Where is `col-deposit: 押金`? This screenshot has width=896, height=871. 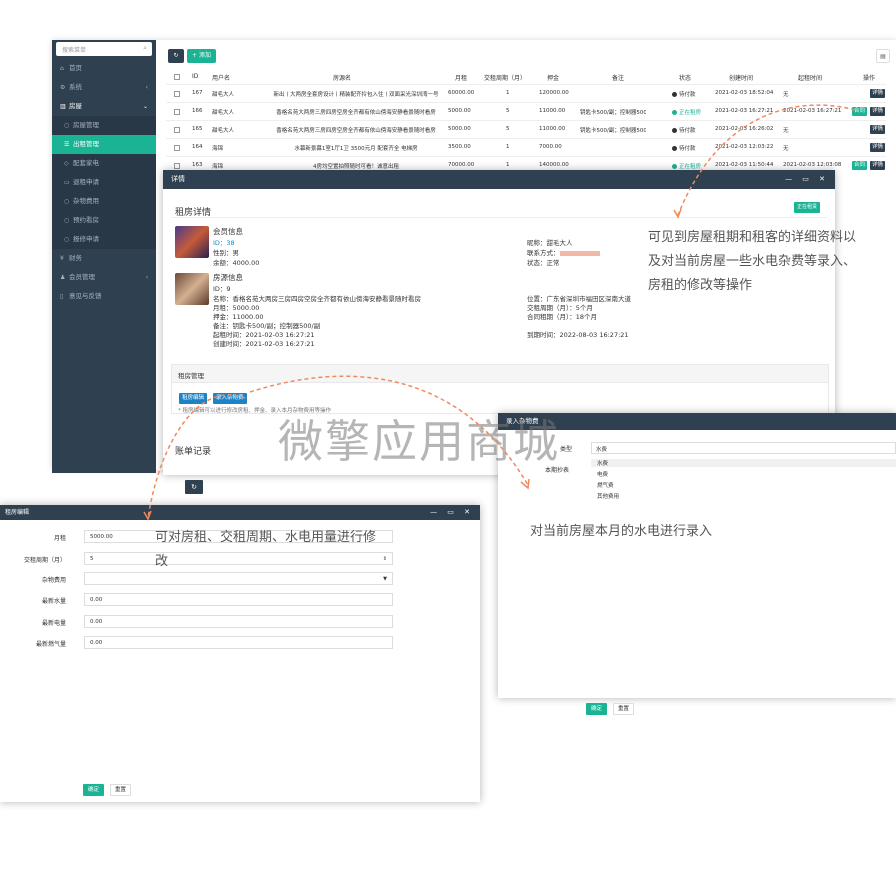 col-deposit: 押金 is located at coordinates (553, 78).